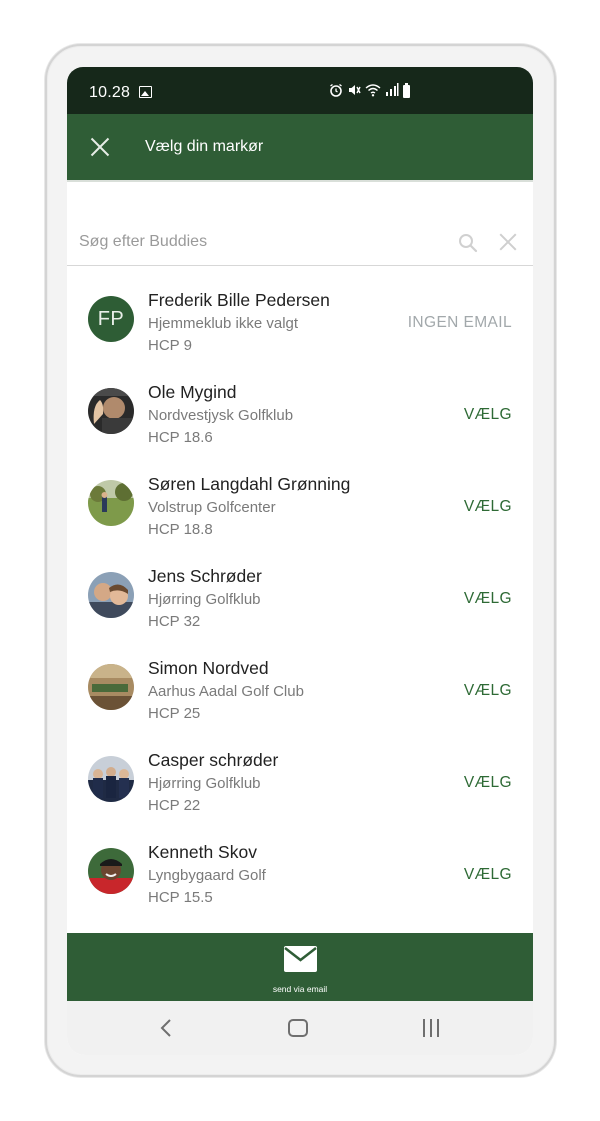 The image size is (600, 1121). Describe the element at coordinates (170, 345) in the screenshot. I see `buddy-hcp: HCP 9` at that location.